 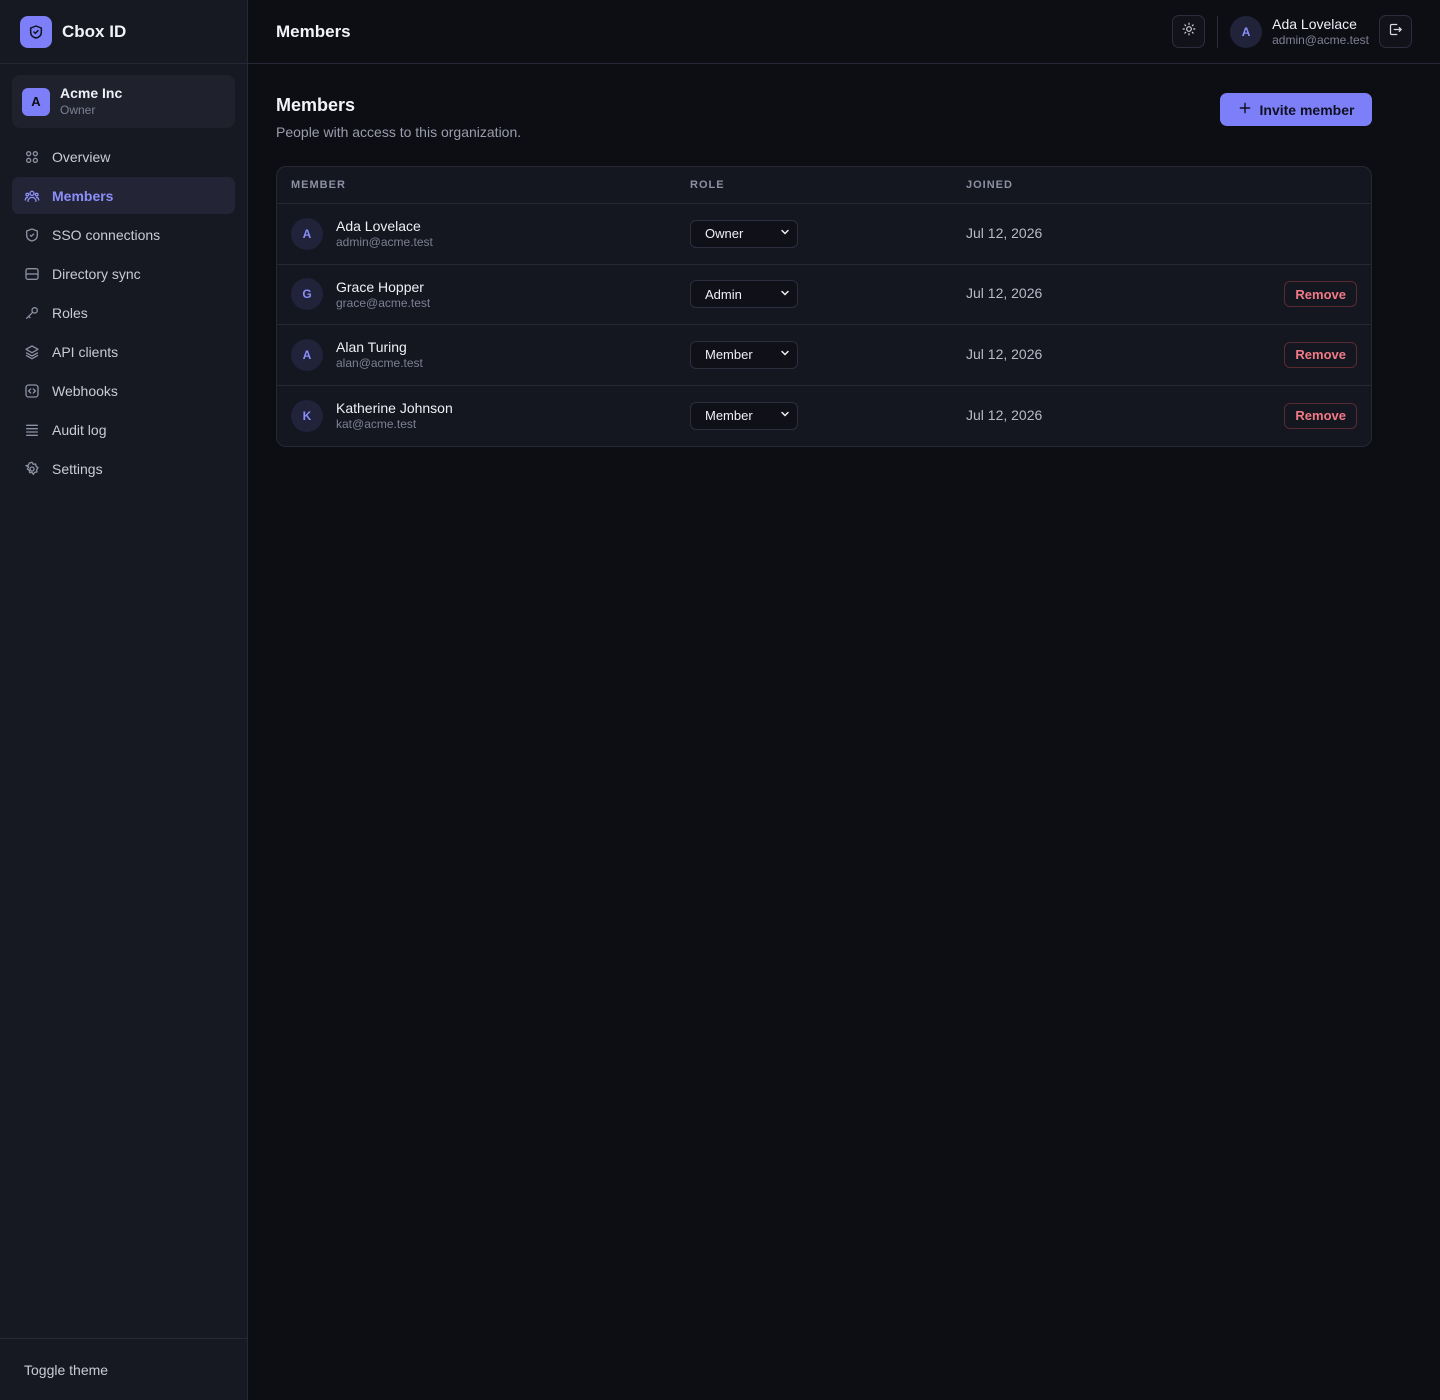 I want to click on org-switcher: A Acme Inc Owner, so click(x=123, y=101).